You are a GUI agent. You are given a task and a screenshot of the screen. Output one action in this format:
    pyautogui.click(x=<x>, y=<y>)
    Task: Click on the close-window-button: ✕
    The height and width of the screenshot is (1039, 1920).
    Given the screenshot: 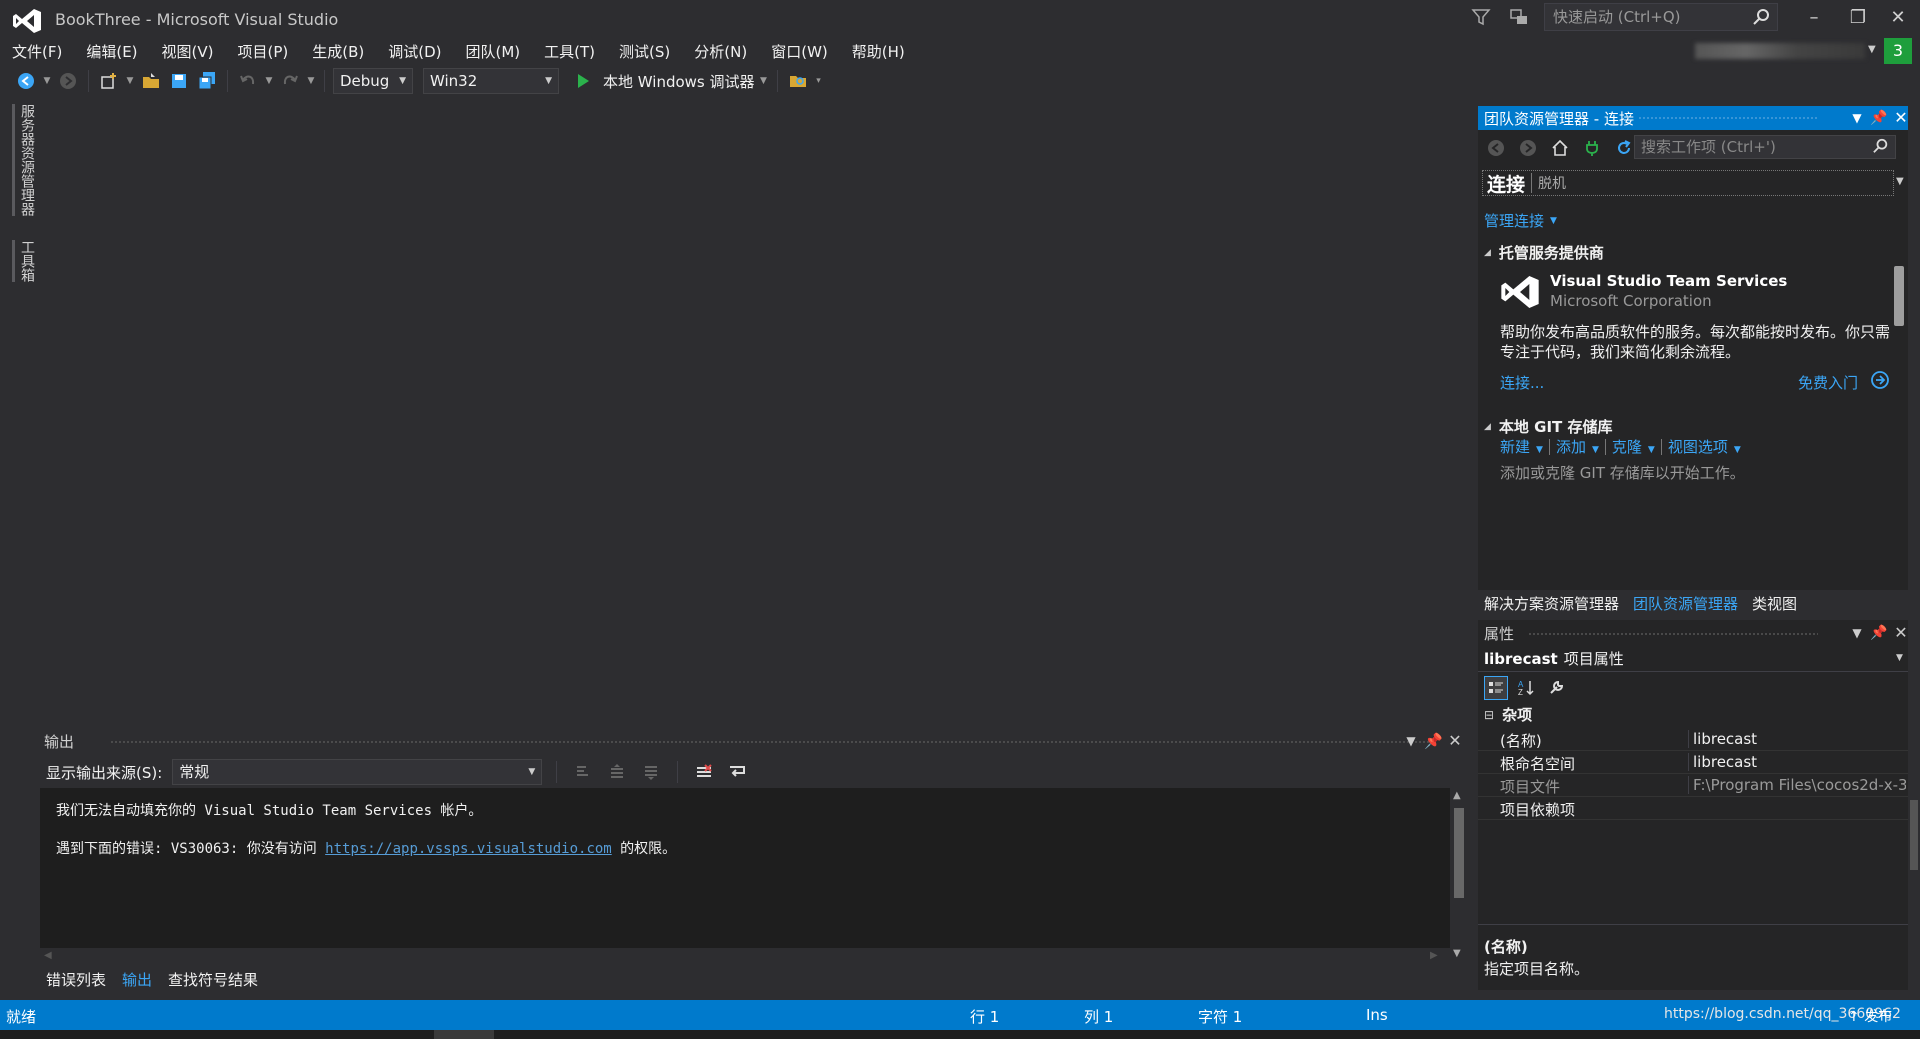 What is the action you would take?
    pyautogui.click(x=1898, y=18)
    